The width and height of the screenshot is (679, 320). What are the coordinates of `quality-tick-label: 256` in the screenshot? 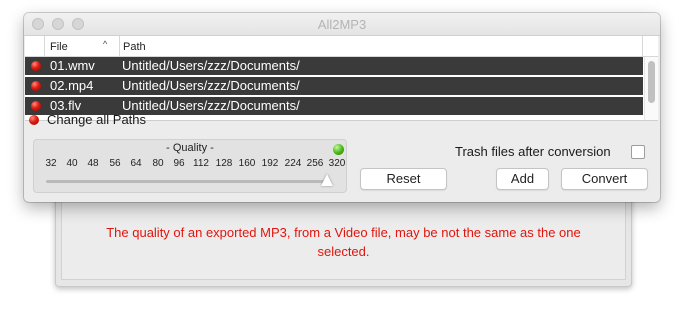 It's located at (315, 163).